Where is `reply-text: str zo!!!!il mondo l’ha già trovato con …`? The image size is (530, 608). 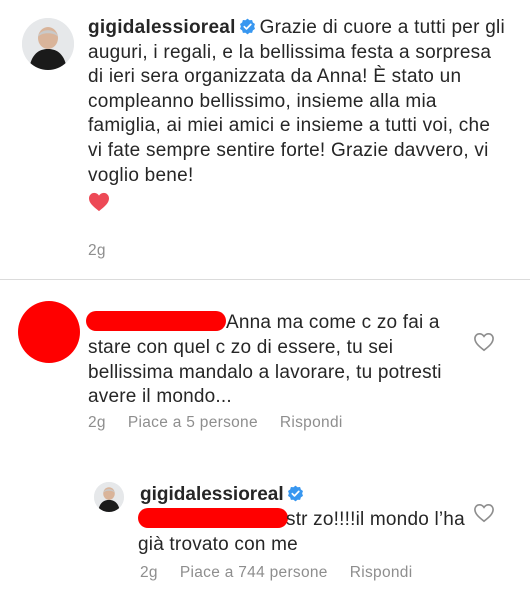 reply-text: str zo!!!!il mondo l’ha già trovato con … is located at coordinates (303, 533).